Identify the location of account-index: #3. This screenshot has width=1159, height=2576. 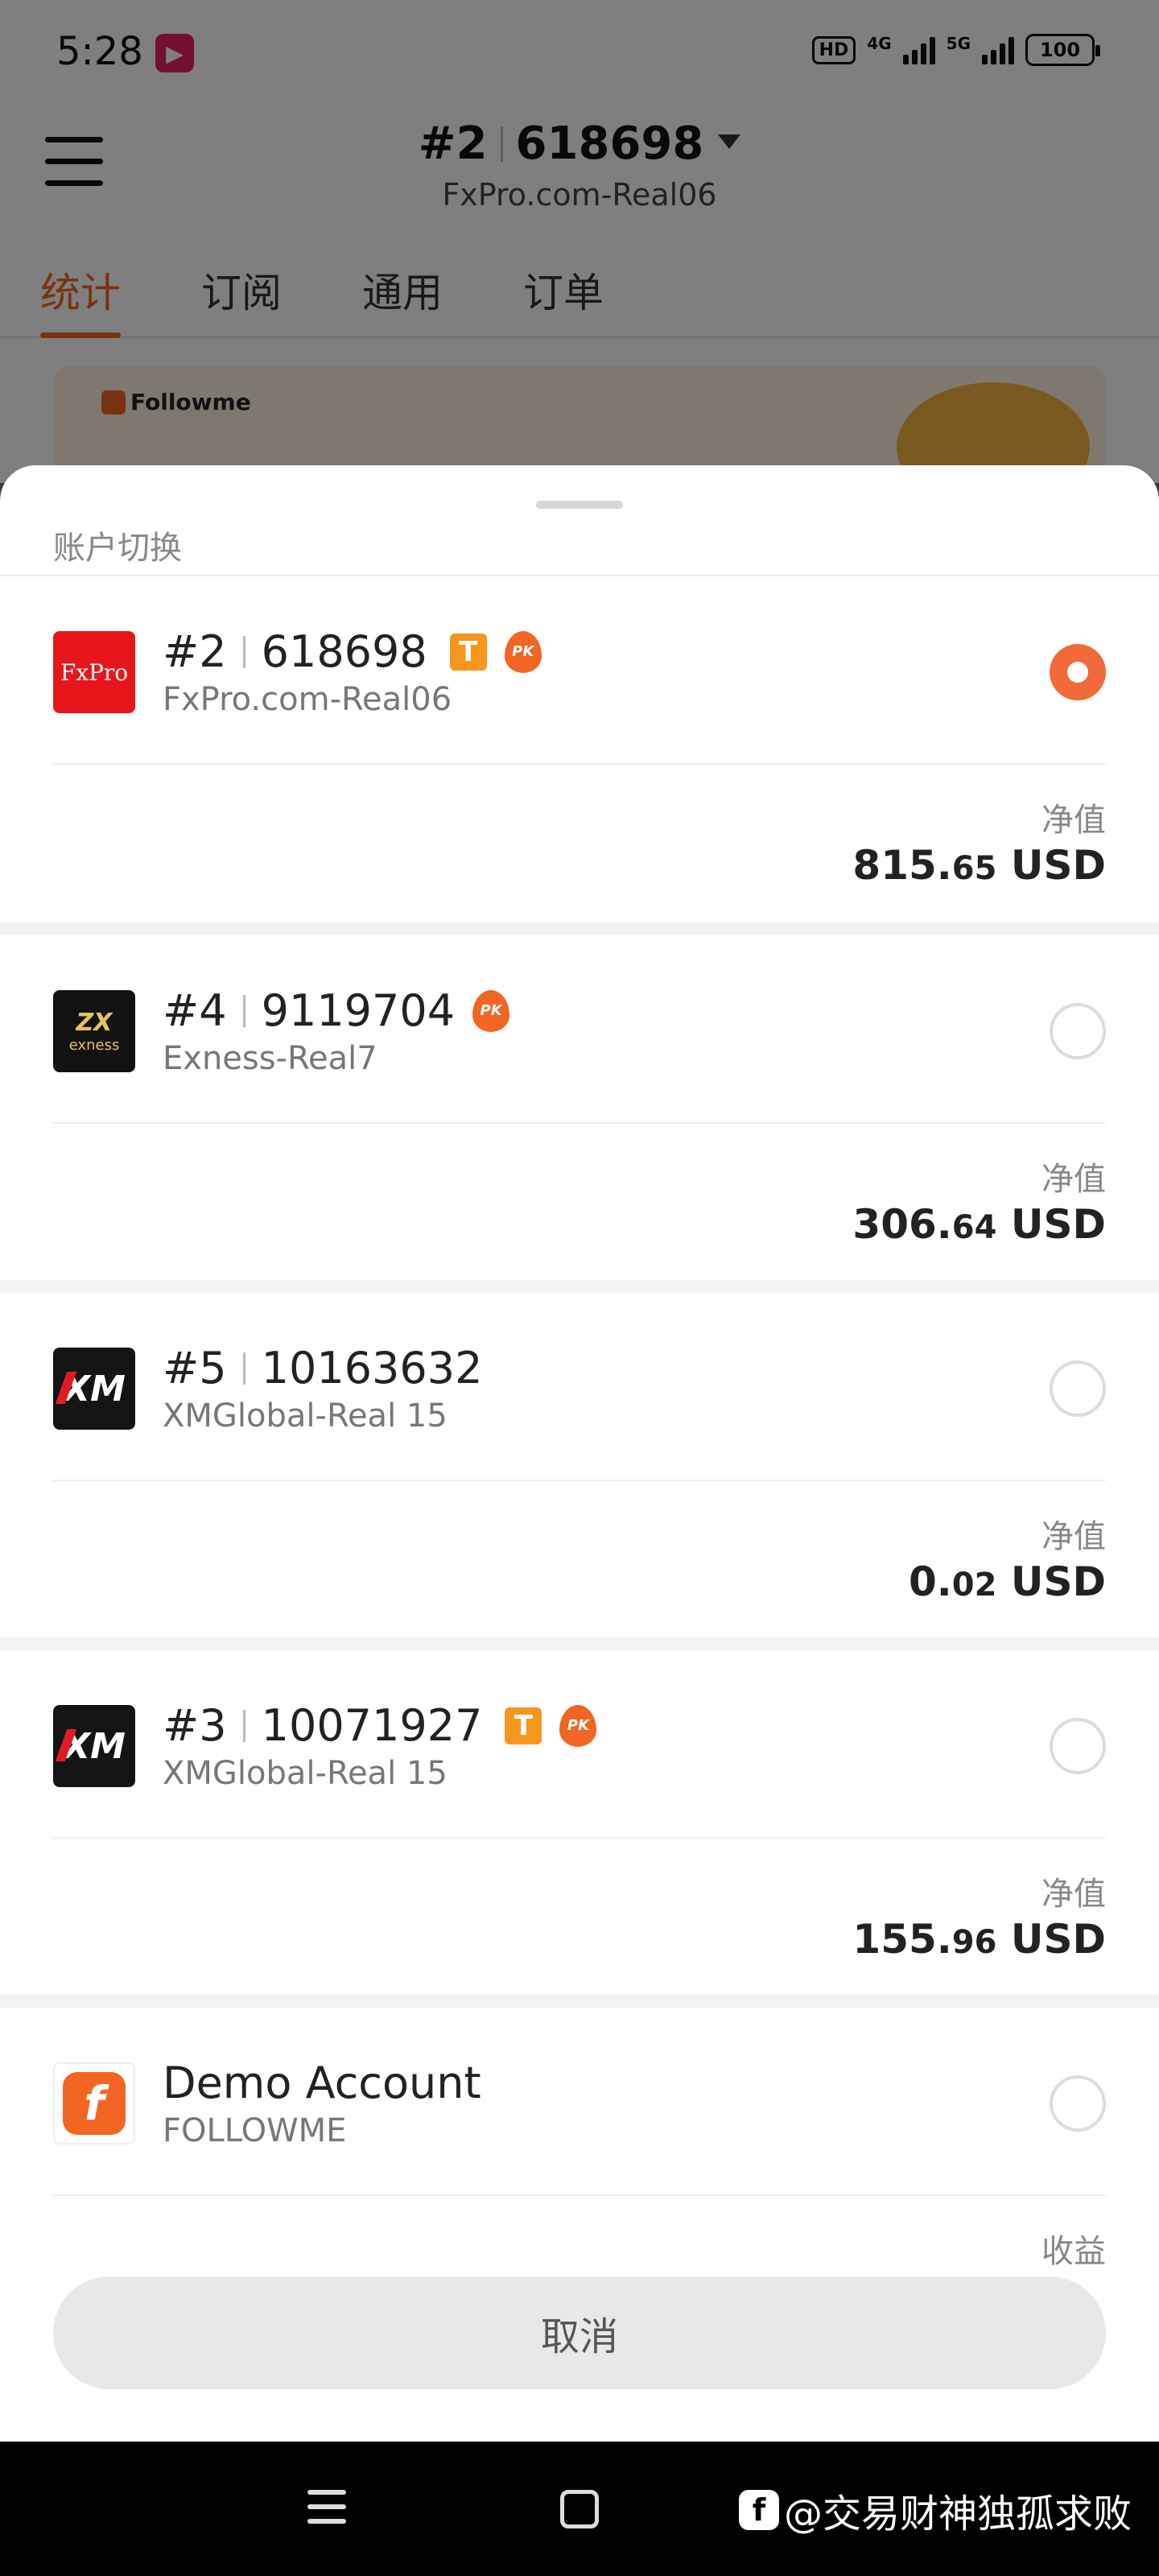
(195, 1725).